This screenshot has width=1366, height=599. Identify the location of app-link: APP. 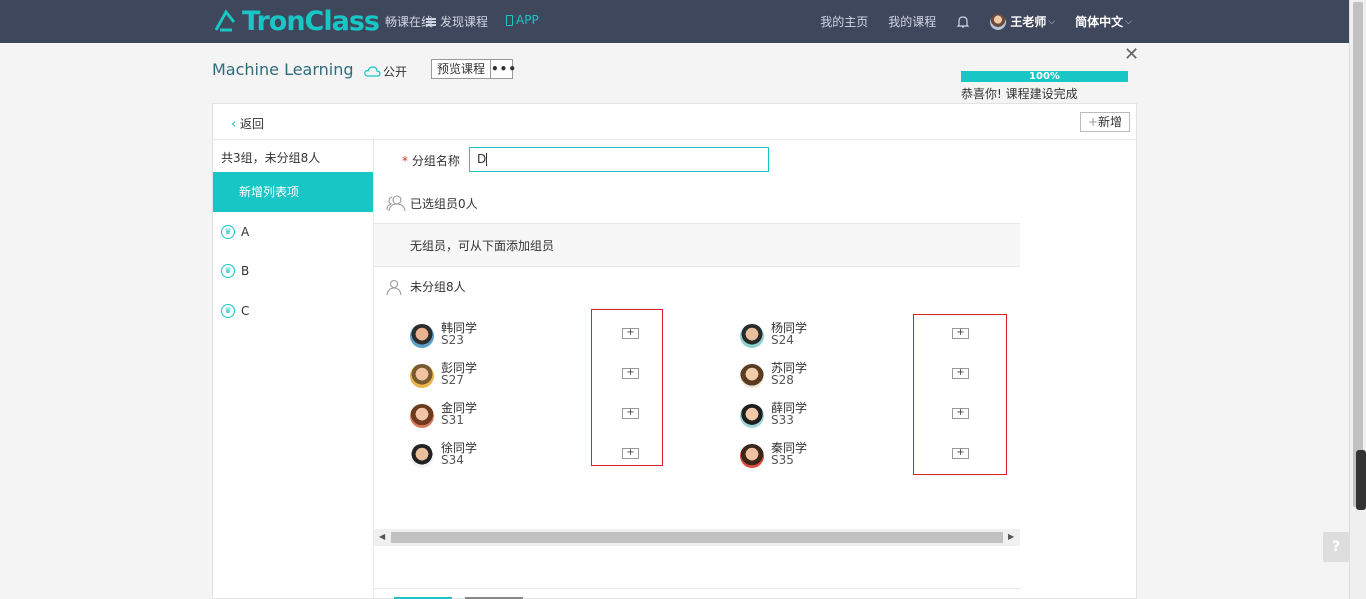
(522, 20).